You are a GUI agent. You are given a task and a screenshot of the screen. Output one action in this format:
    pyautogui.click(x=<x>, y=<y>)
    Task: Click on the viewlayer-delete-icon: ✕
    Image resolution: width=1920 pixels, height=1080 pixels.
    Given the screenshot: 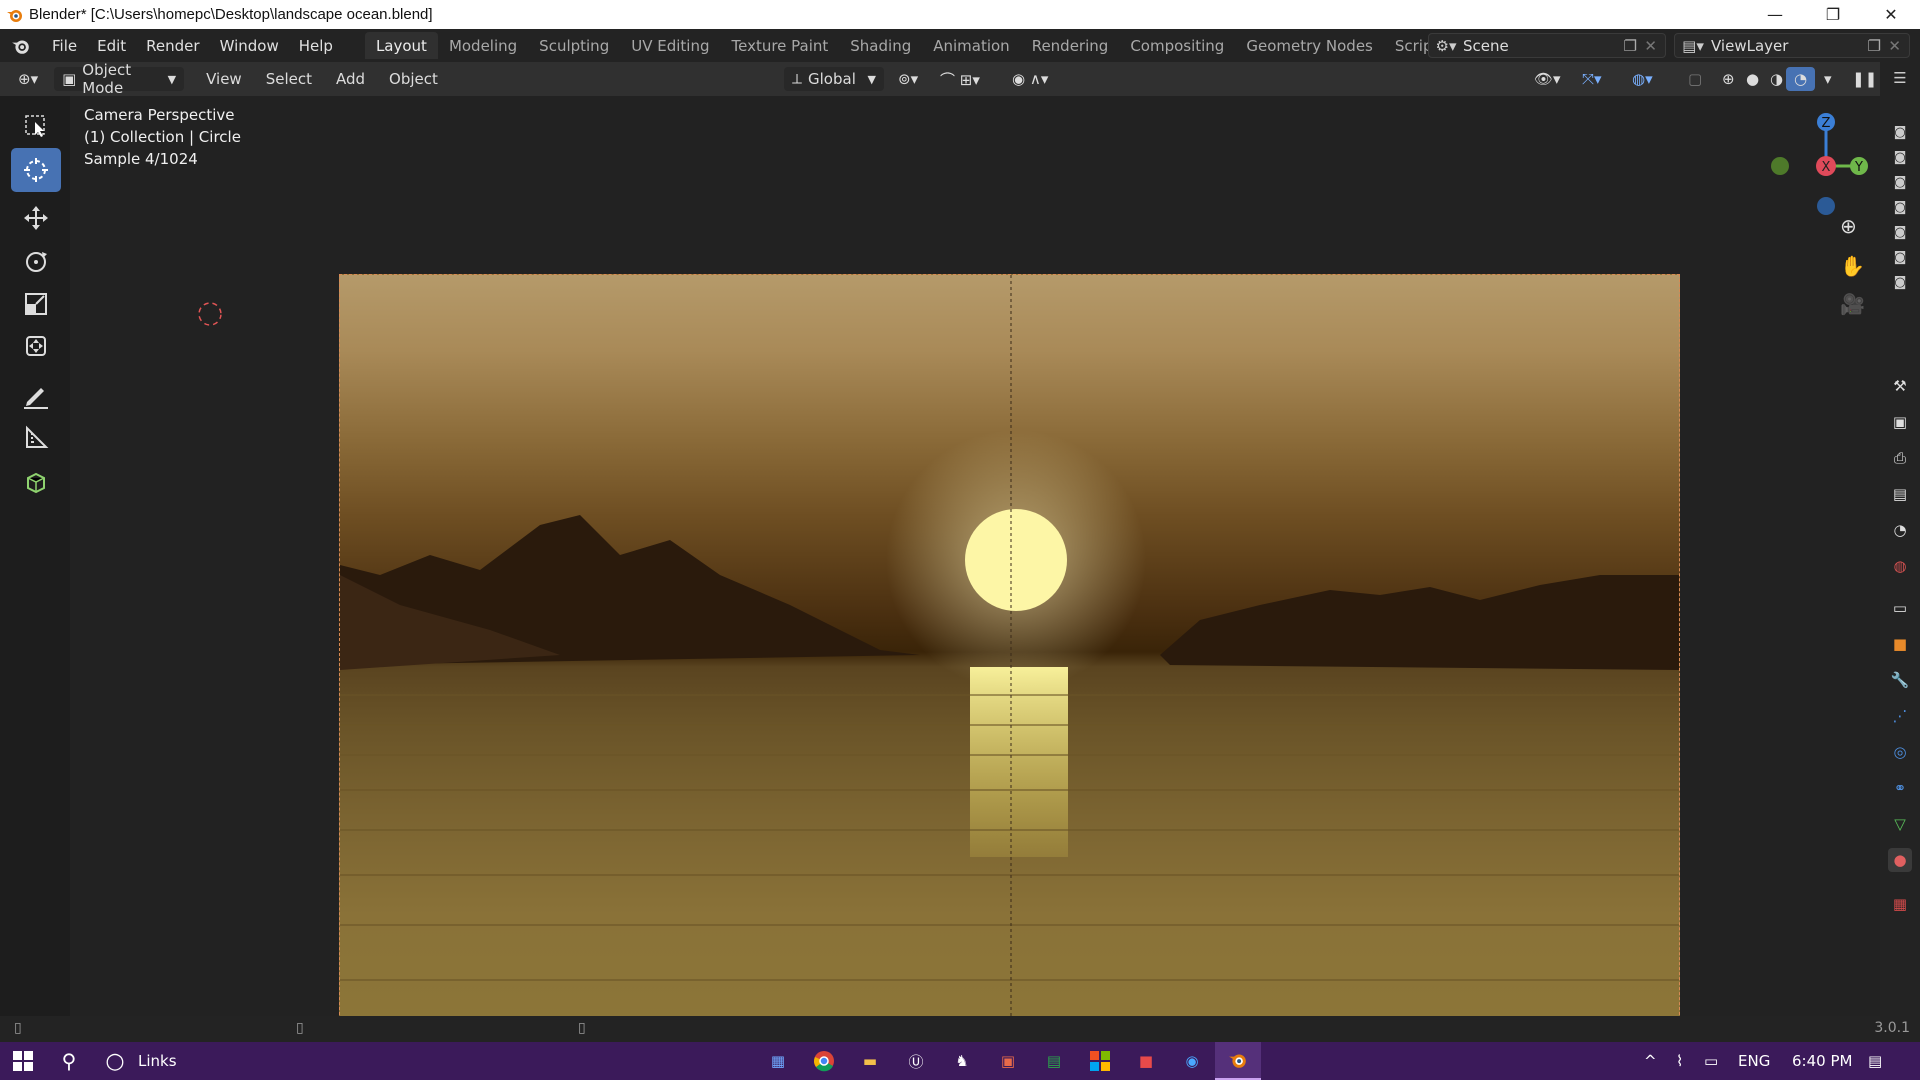 What is the action you would take?
    pyautogui.click(x=1894, y=46)
    